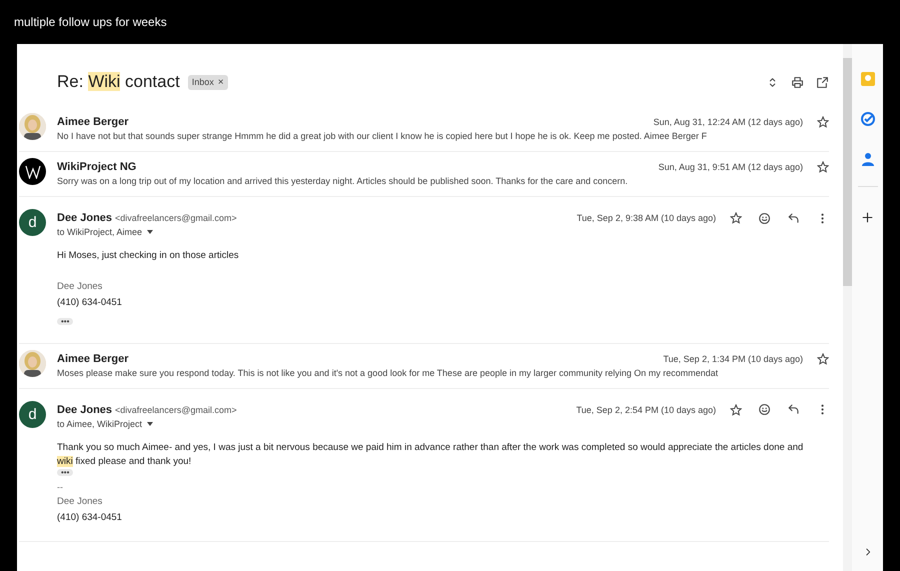 The image size is (900, 571). What do you see at coordinates (797, 82) in the screenshot?
I see `print-icon` at bounding box center [797, 82].